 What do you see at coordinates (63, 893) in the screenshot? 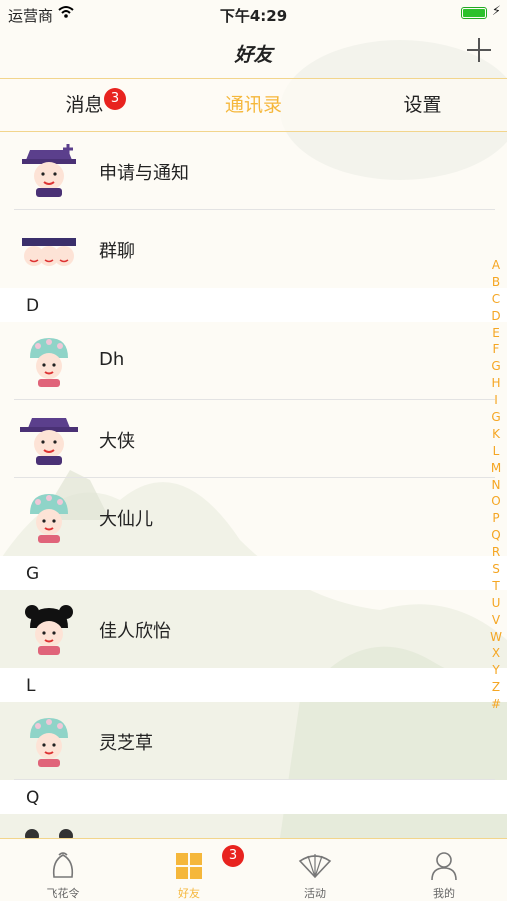
I see `tab-label: 飞花令` at bounding box center [63, 893].